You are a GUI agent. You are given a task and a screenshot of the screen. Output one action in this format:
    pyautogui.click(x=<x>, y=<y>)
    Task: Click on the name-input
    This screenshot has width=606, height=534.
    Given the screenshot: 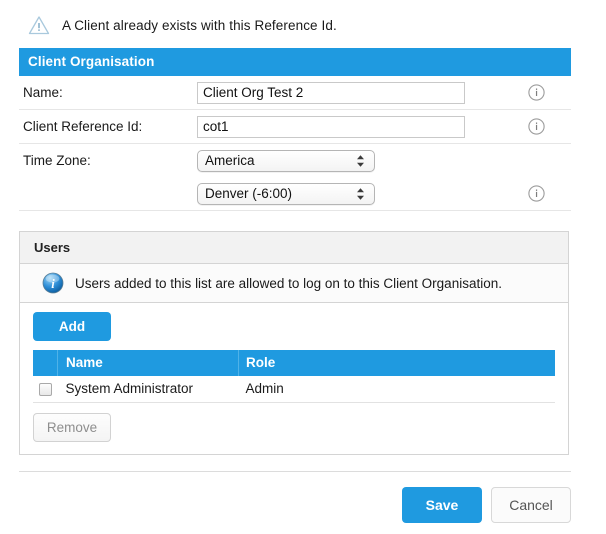 What is the action you would take?
    pyautogui.click(x=331, y=92)
    